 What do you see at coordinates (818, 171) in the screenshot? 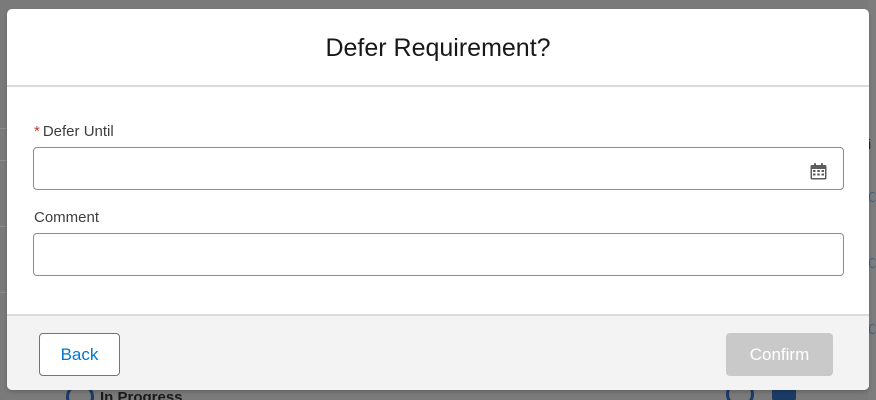
I see `calendar-icon` at bounding box center [818, 171].